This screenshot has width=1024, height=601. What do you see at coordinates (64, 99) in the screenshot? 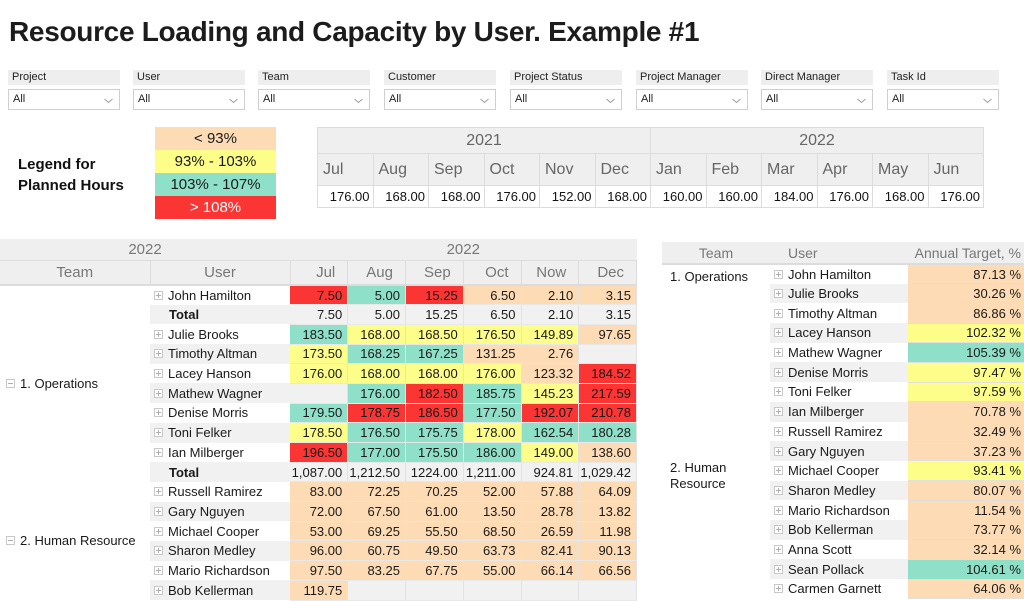
I see `project-dropdown: All` at bounding box center [64, 99].